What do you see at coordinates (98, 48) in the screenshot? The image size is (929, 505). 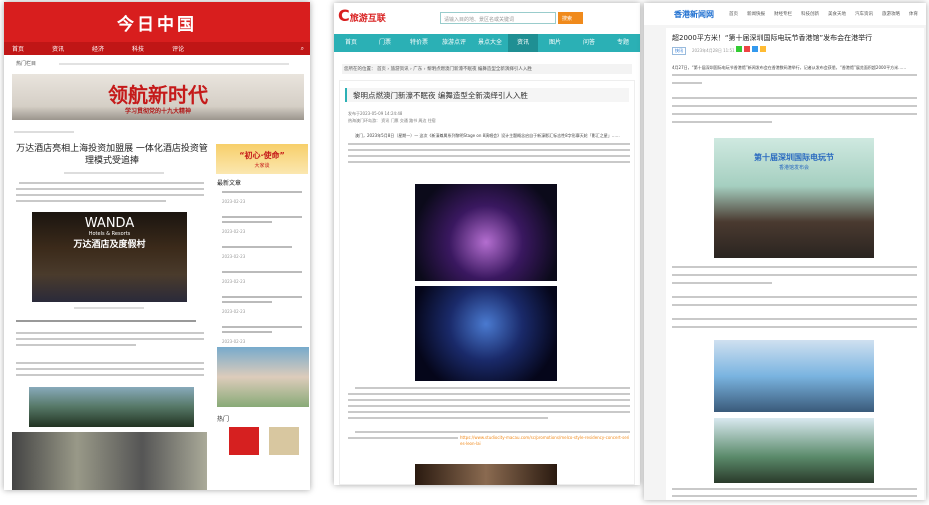 I see `nav-item: 经济` at bounding box center [98, 48].